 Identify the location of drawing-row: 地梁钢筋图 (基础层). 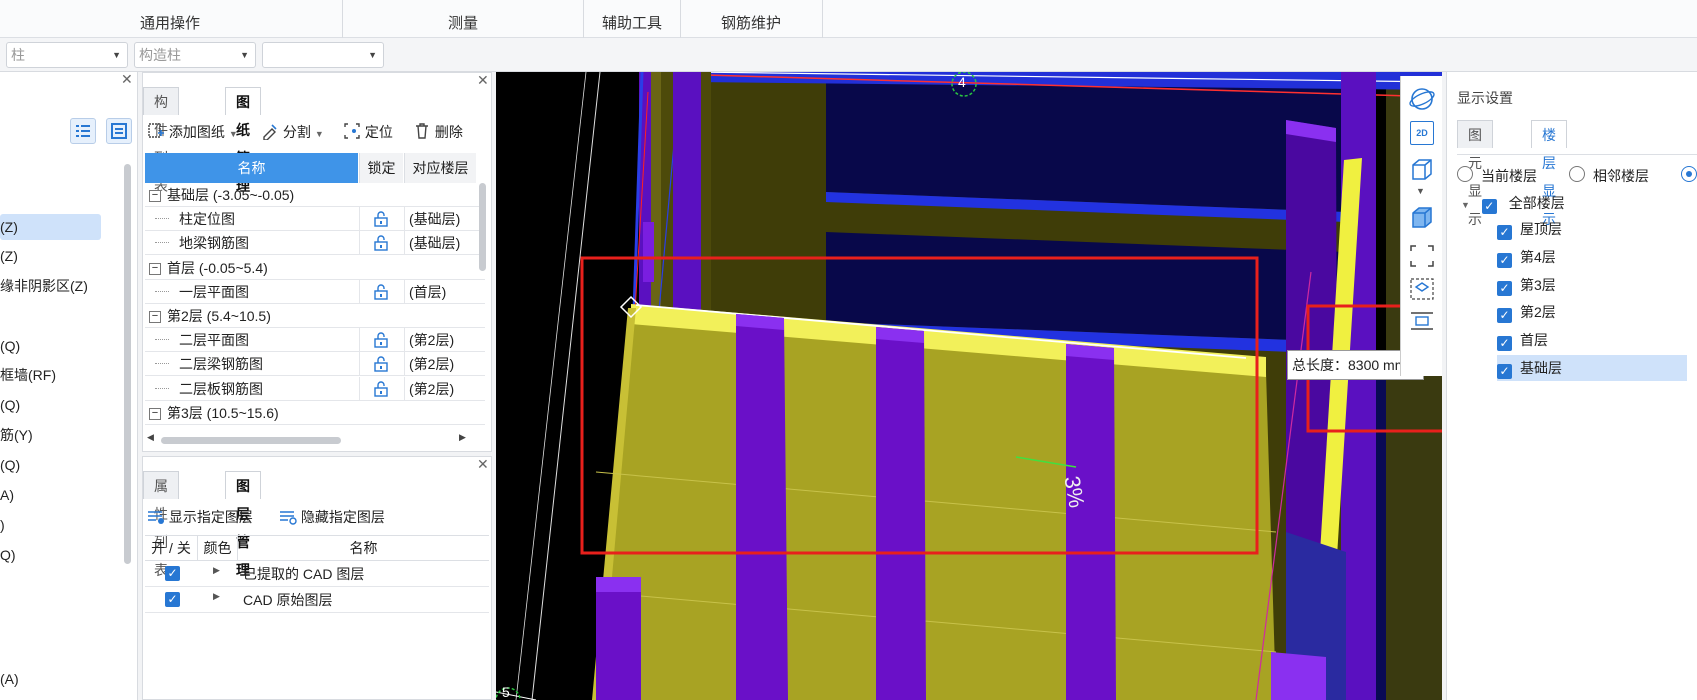
(315, 243).